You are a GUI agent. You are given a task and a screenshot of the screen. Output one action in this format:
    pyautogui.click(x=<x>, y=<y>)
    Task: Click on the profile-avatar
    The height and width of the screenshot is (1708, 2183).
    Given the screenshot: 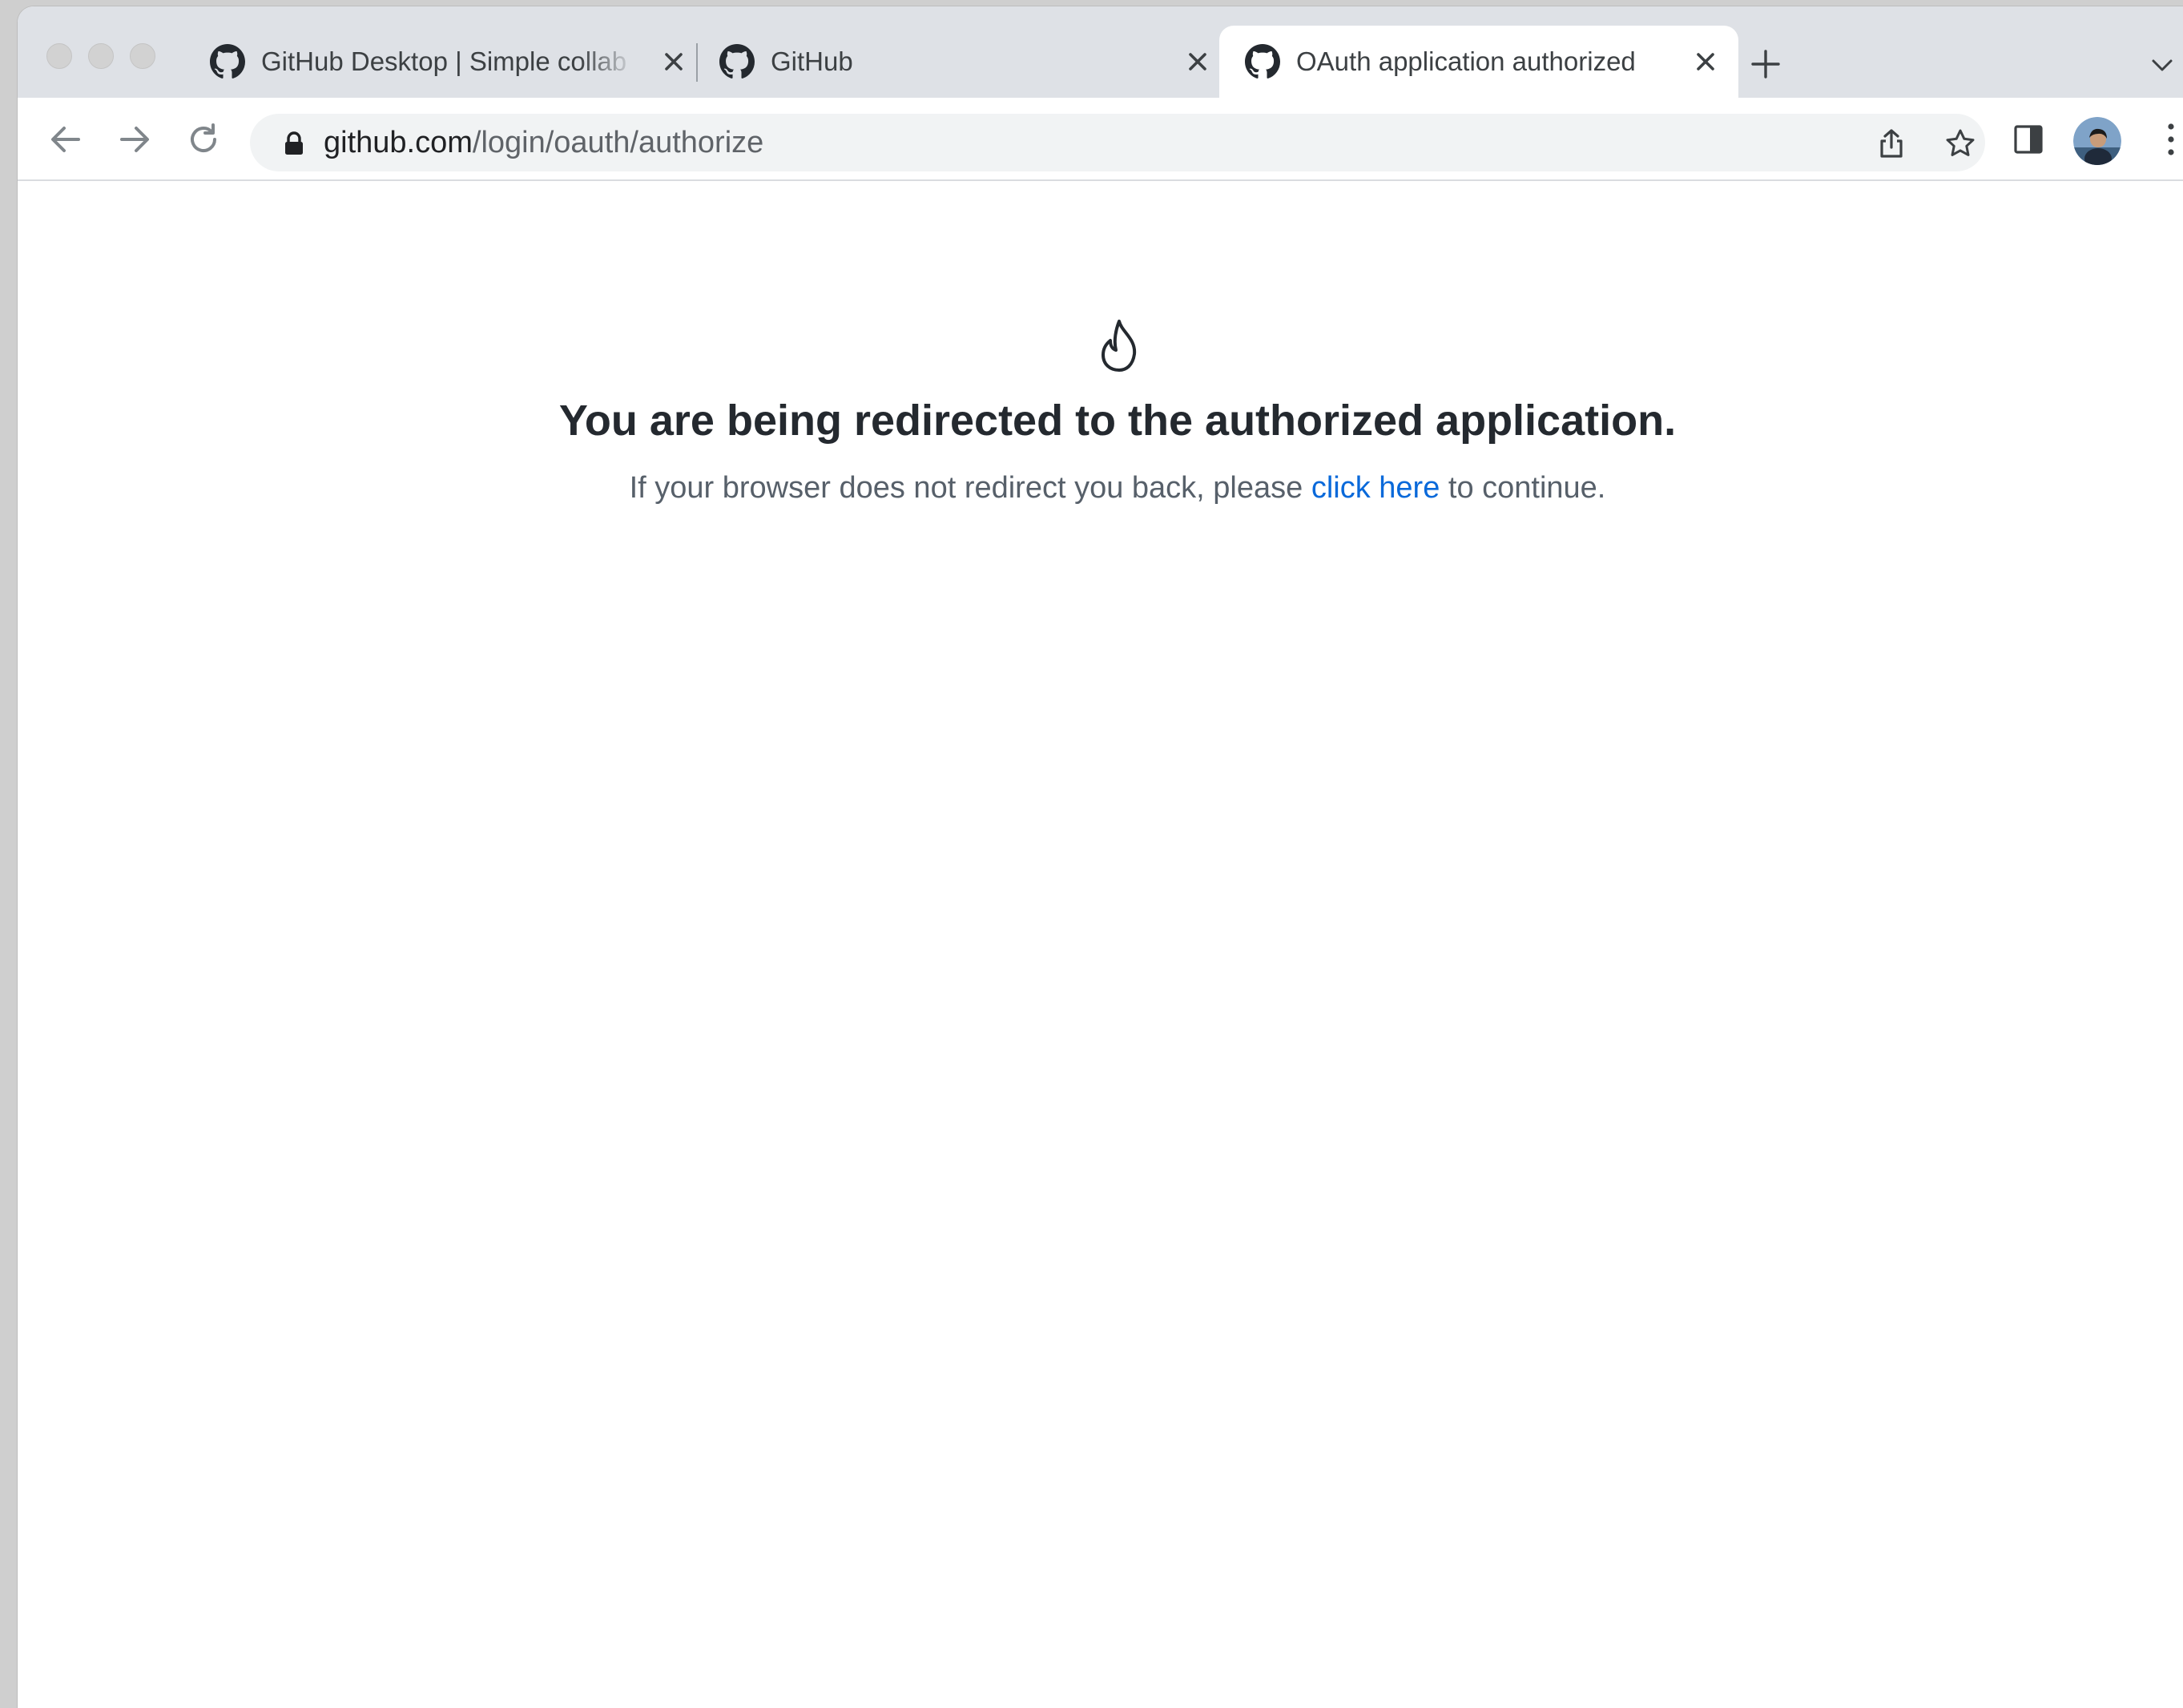 What is the action you would take?
    pyautogui.click(x=2097, y=141)
    